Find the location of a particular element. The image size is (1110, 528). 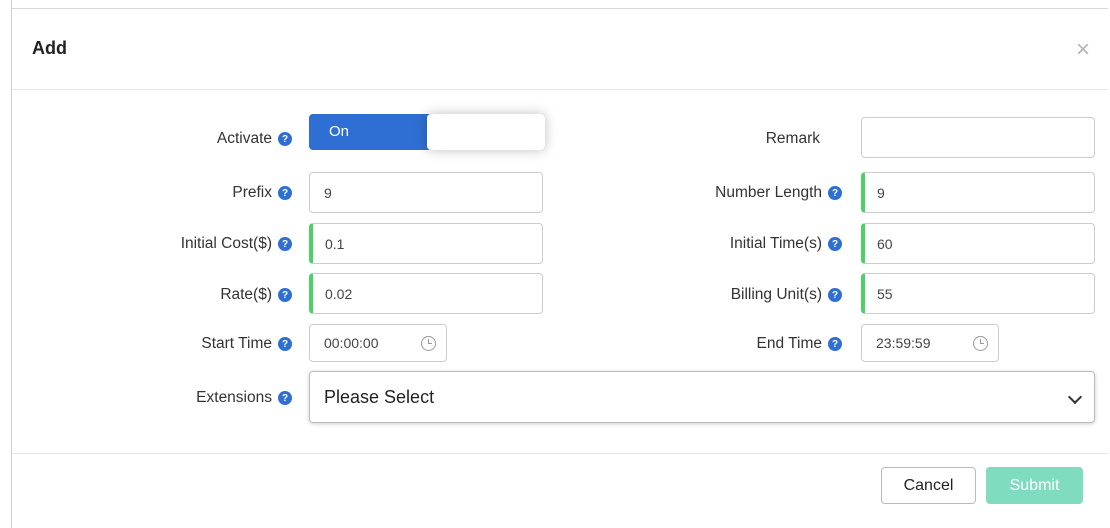

remark-input is located at coordinates (978, 137).